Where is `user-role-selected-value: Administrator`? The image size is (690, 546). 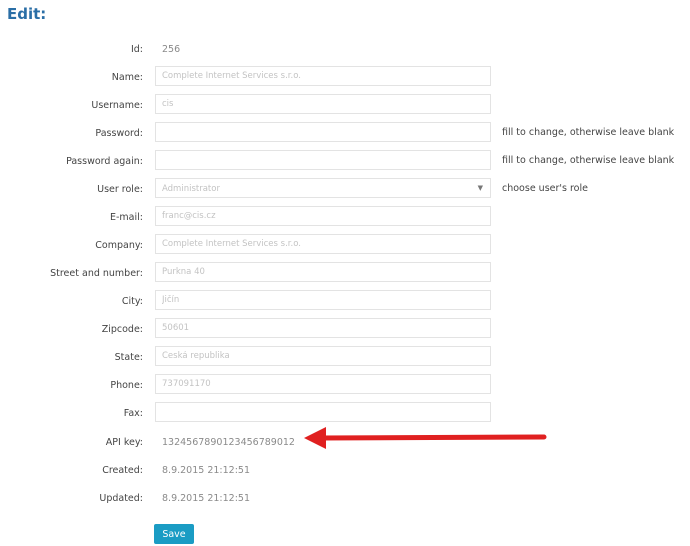
user-role-selected-value: Administrator is located at coordinates (191, 189).